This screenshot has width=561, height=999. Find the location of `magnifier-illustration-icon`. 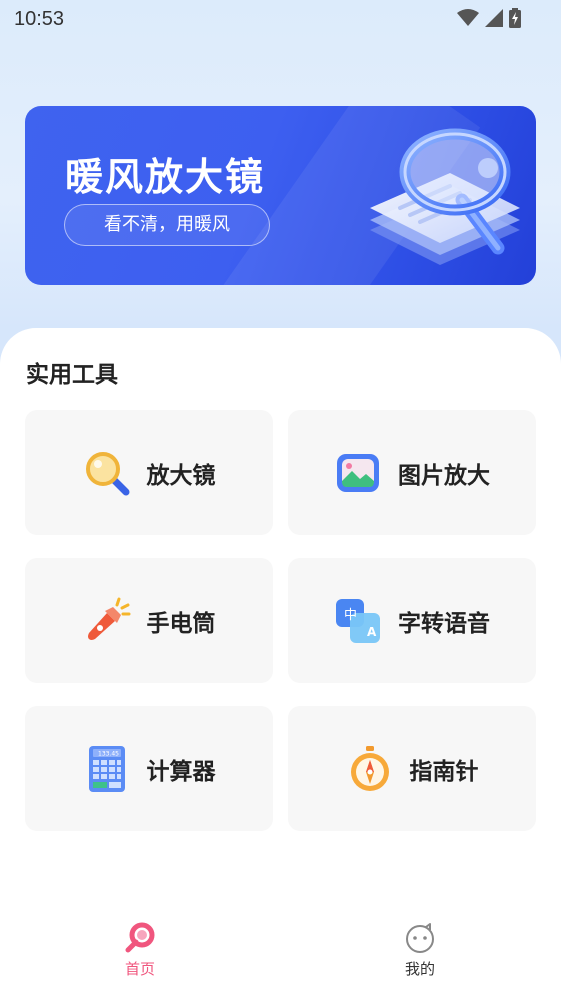

magnifier-illustration-icon is located at coordinates (445, 196).